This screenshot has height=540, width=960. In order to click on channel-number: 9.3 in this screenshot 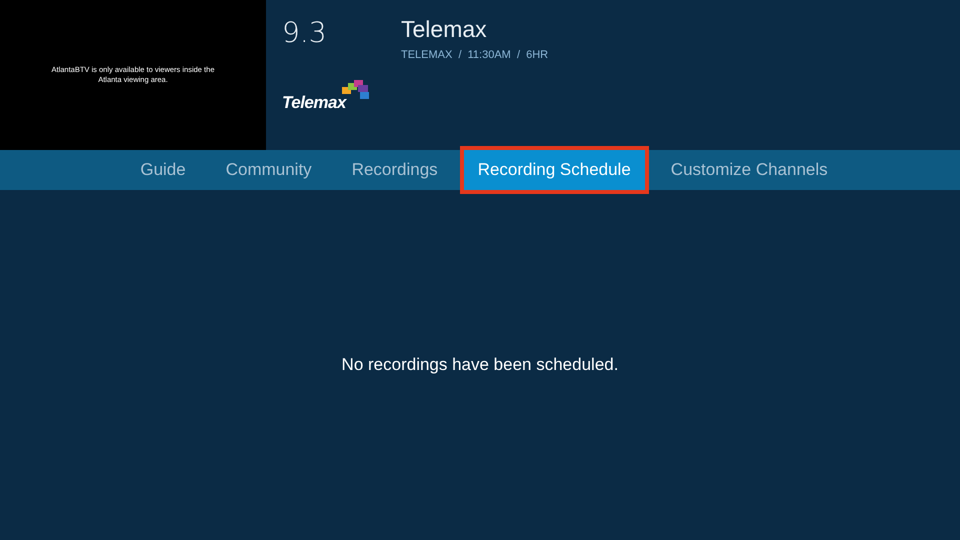, I will do `click(305, 32)`.